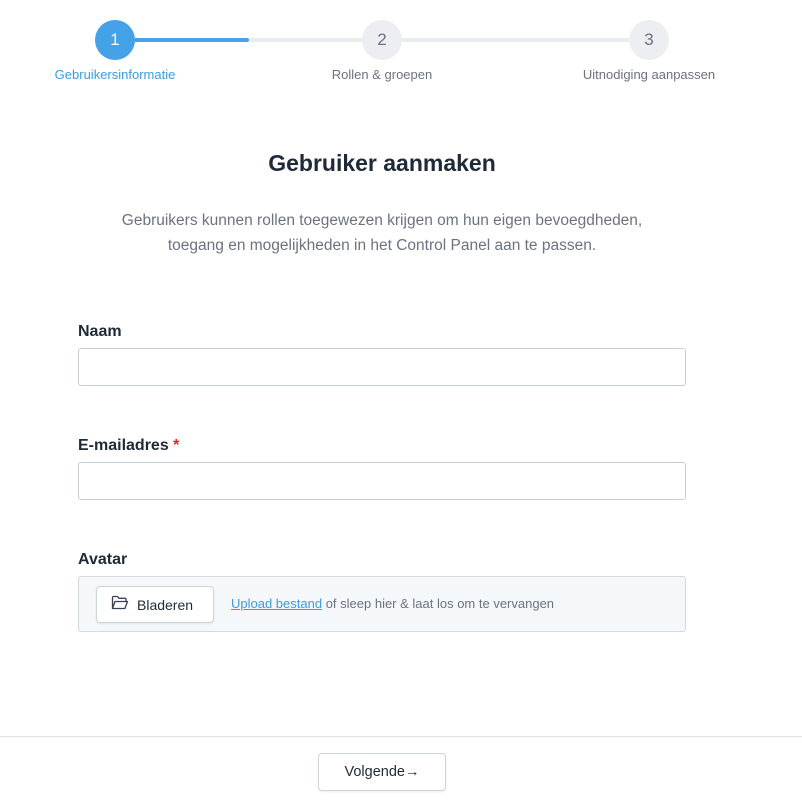 The image size is (802, 809). I want to click on step-3-circle: 3, so click(649, 40).